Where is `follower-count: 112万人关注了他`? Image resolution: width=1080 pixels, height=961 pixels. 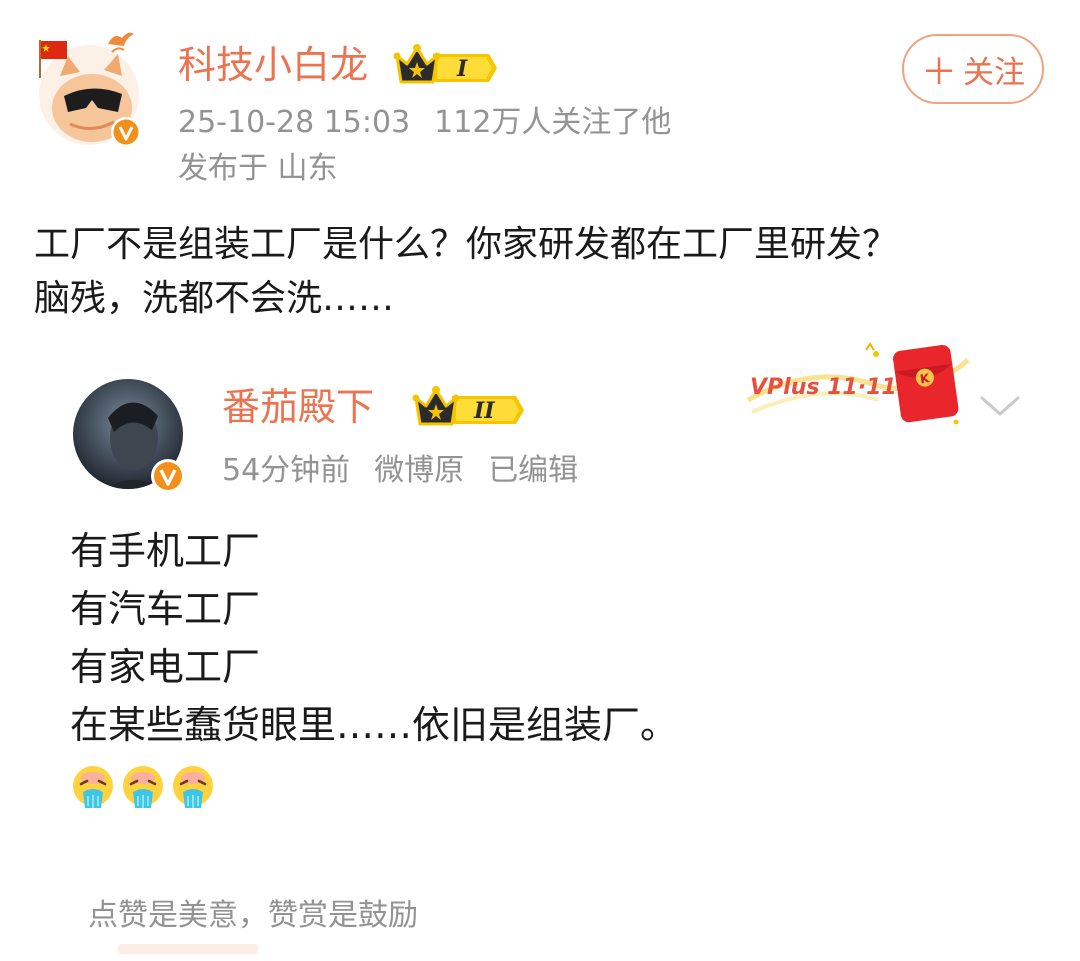
follower-count: 112万人关注了他 is located at coordinates (553, 122).